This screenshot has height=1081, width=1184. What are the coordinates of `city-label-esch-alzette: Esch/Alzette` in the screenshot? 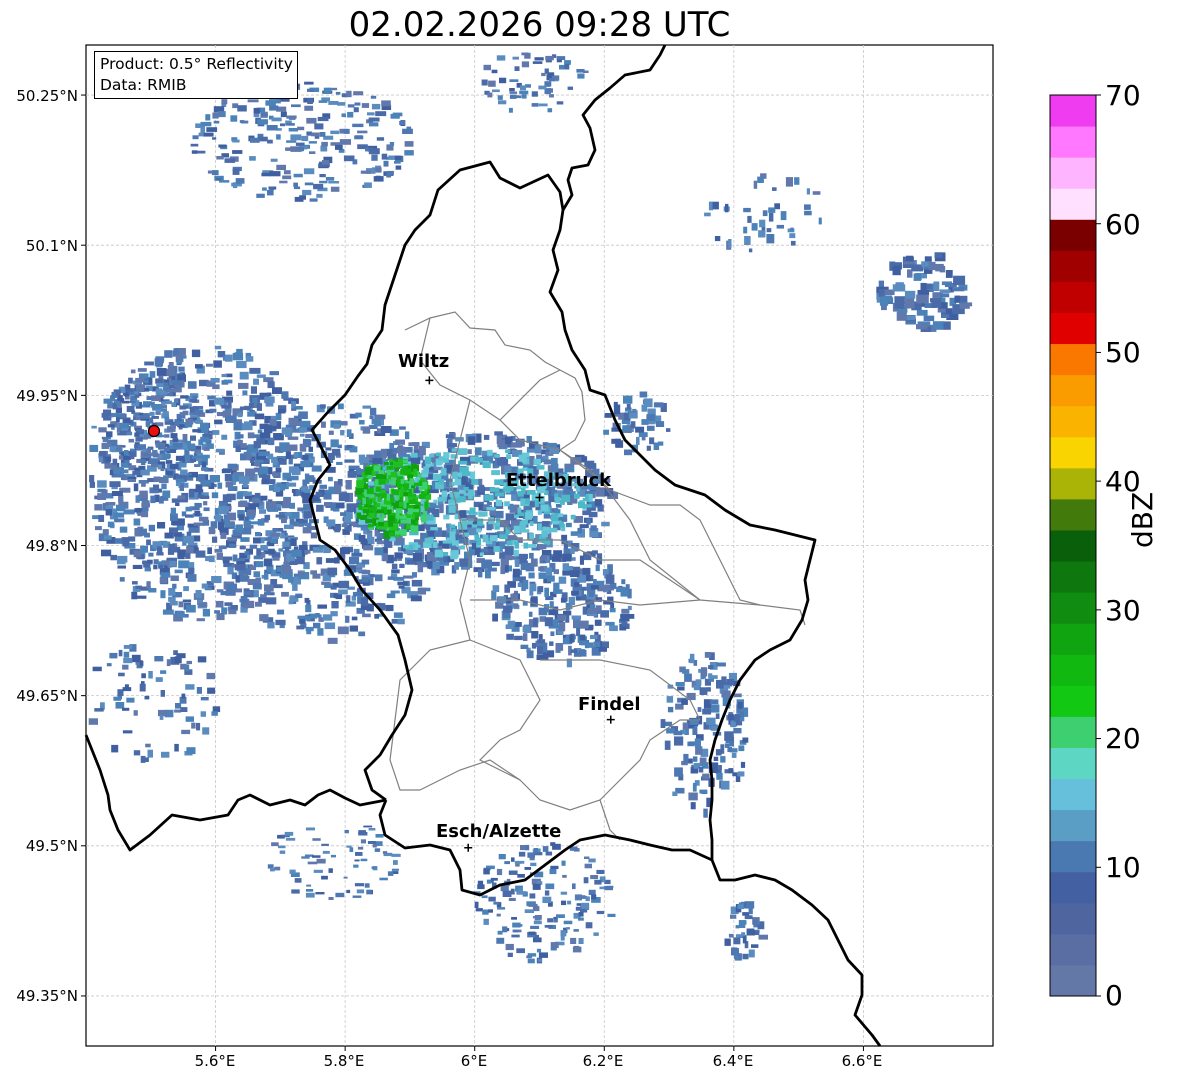 It's located at (499, 831).